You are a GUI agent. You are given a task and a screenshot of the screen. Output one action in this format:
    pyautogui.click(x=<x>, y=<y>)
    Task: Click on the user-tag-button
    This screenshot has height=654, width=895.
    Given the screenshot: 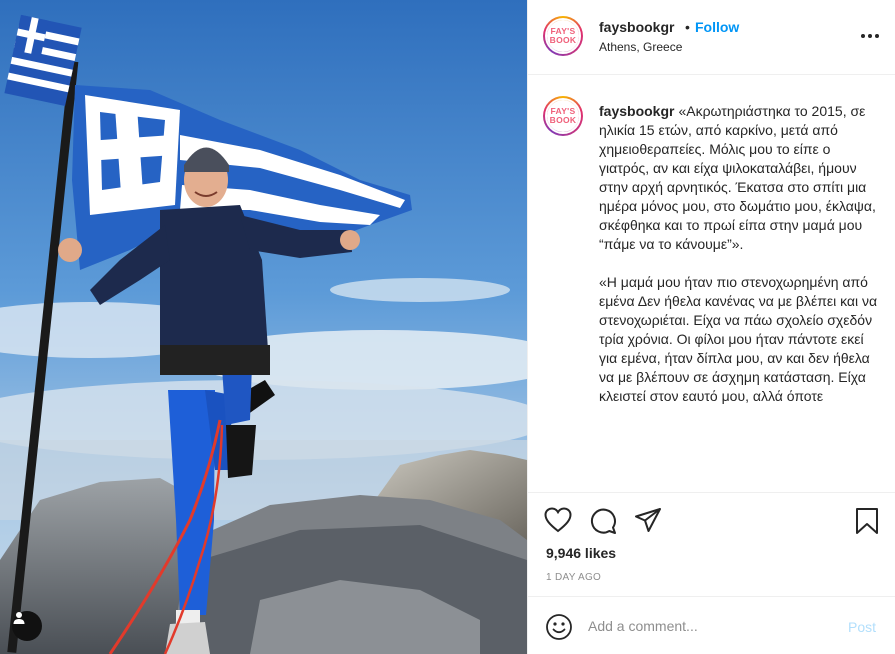 What is the action you would take?
    pyautogui.click(x=27, y=626)
    